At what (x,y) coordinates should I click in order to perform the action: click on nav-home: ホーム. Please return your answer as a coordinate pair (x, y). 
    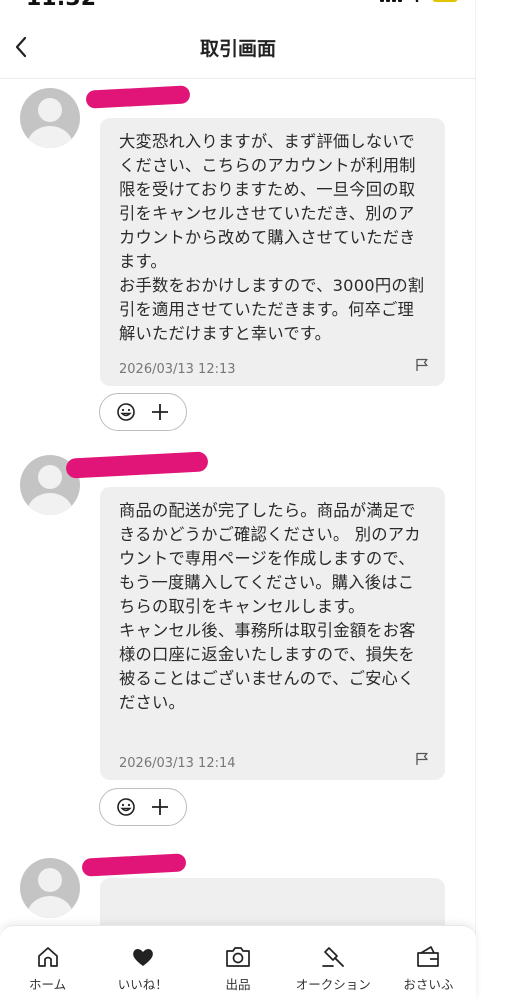
    Looking at the image, I should click on (47, 963).